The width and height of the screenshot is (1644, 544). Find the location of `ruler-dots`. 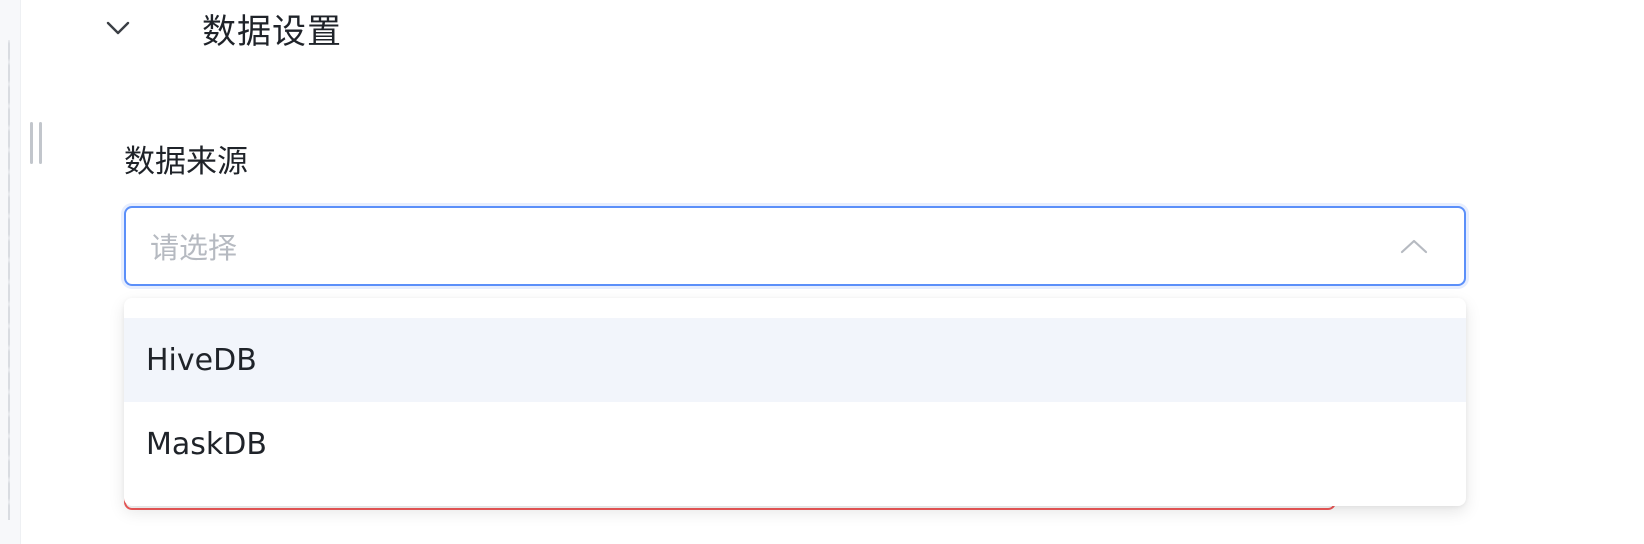

ruler-dots is located at coordinates (9, 280).